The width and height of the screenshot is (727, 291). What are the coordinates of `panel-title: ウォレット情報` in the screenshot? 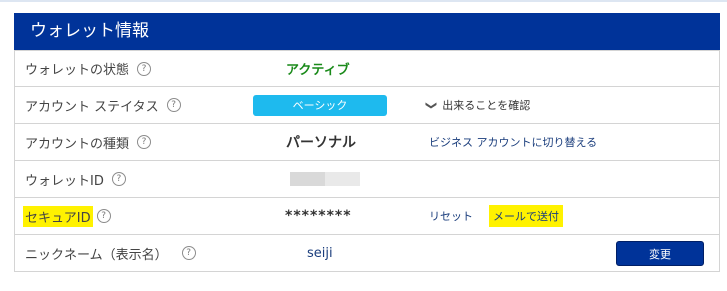 It's located at (89, 31).